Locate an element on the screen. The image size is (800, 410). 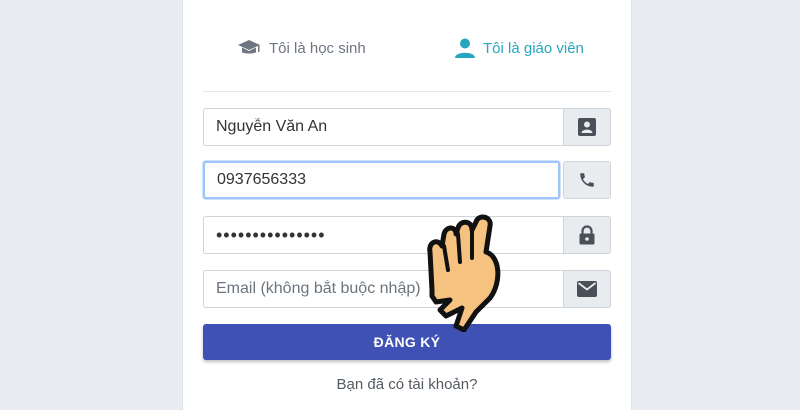
role-student-option: Tôi là học sinh is located at coordinates (301, 48).